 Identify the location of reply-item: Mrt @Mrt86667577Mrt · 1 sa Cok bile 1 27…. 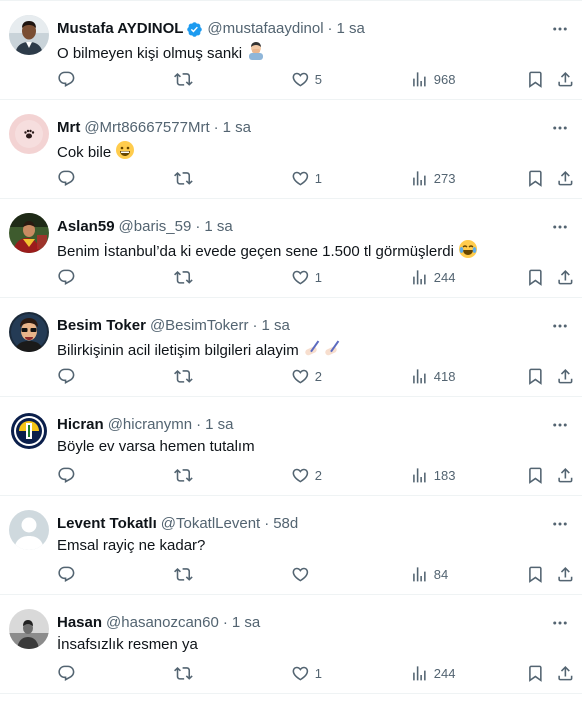
(291, 149).